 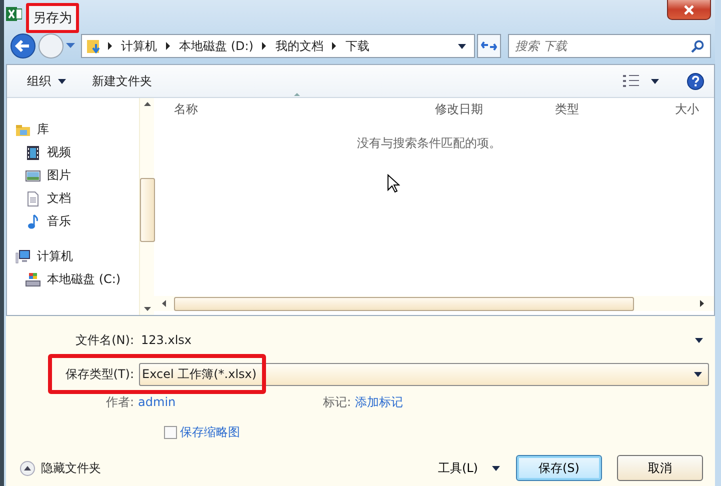 What do you see at coordinates (170, 432) in the screenshot?
I see `checkbox` at bounding box center [170, 432].